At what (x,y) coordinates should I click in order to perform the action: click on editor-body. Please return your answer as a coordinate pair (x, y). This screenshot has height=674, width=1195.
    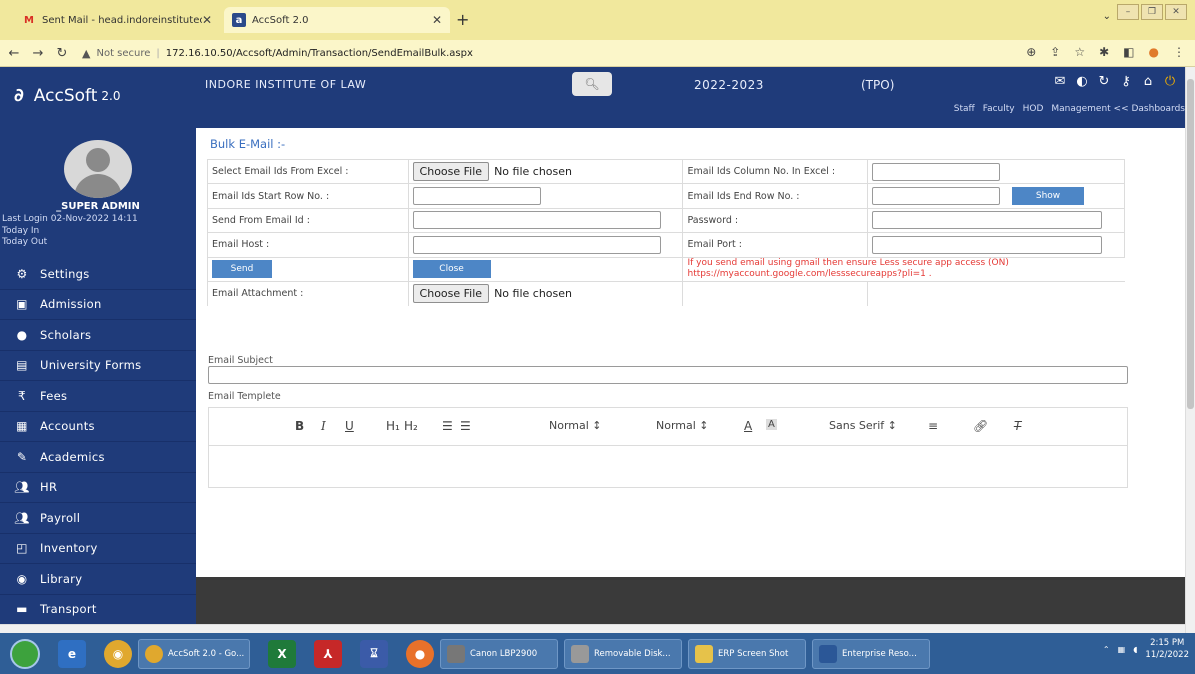
    Looking at the image, I should click on (668, 467).